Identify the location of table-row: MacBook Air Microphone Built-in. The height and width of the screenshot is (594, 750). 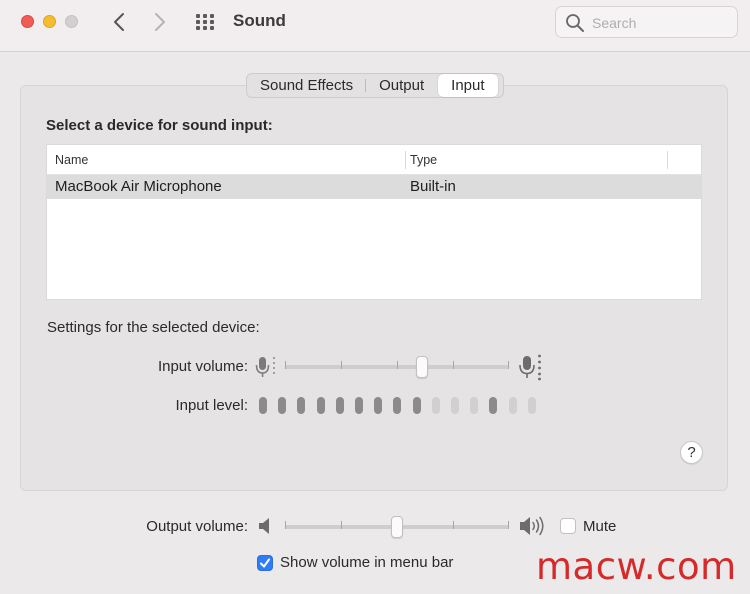
(374, 187).